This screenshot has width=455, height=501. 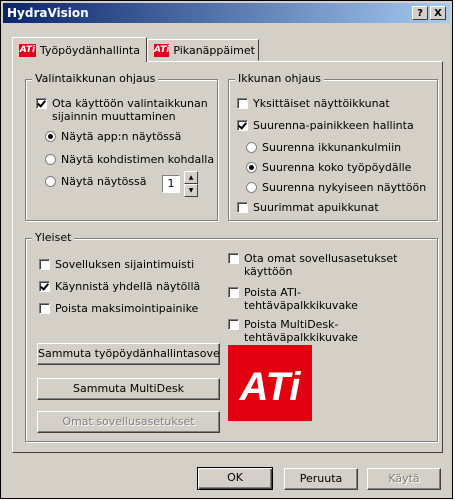 What do you see at coordinates (316, 207) in the screenshot?
I see `checkbox-label: Suurimmat apuikkunat` at bounding box center [316, 207].